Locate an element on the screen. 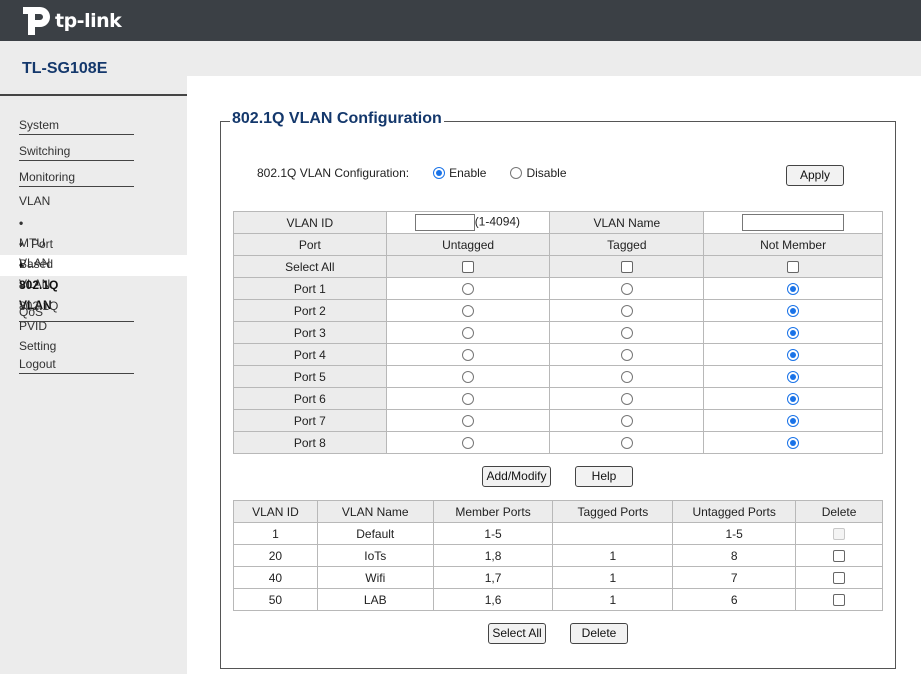  select-all-tagged-checkbox is located at coordinates (626, 267).